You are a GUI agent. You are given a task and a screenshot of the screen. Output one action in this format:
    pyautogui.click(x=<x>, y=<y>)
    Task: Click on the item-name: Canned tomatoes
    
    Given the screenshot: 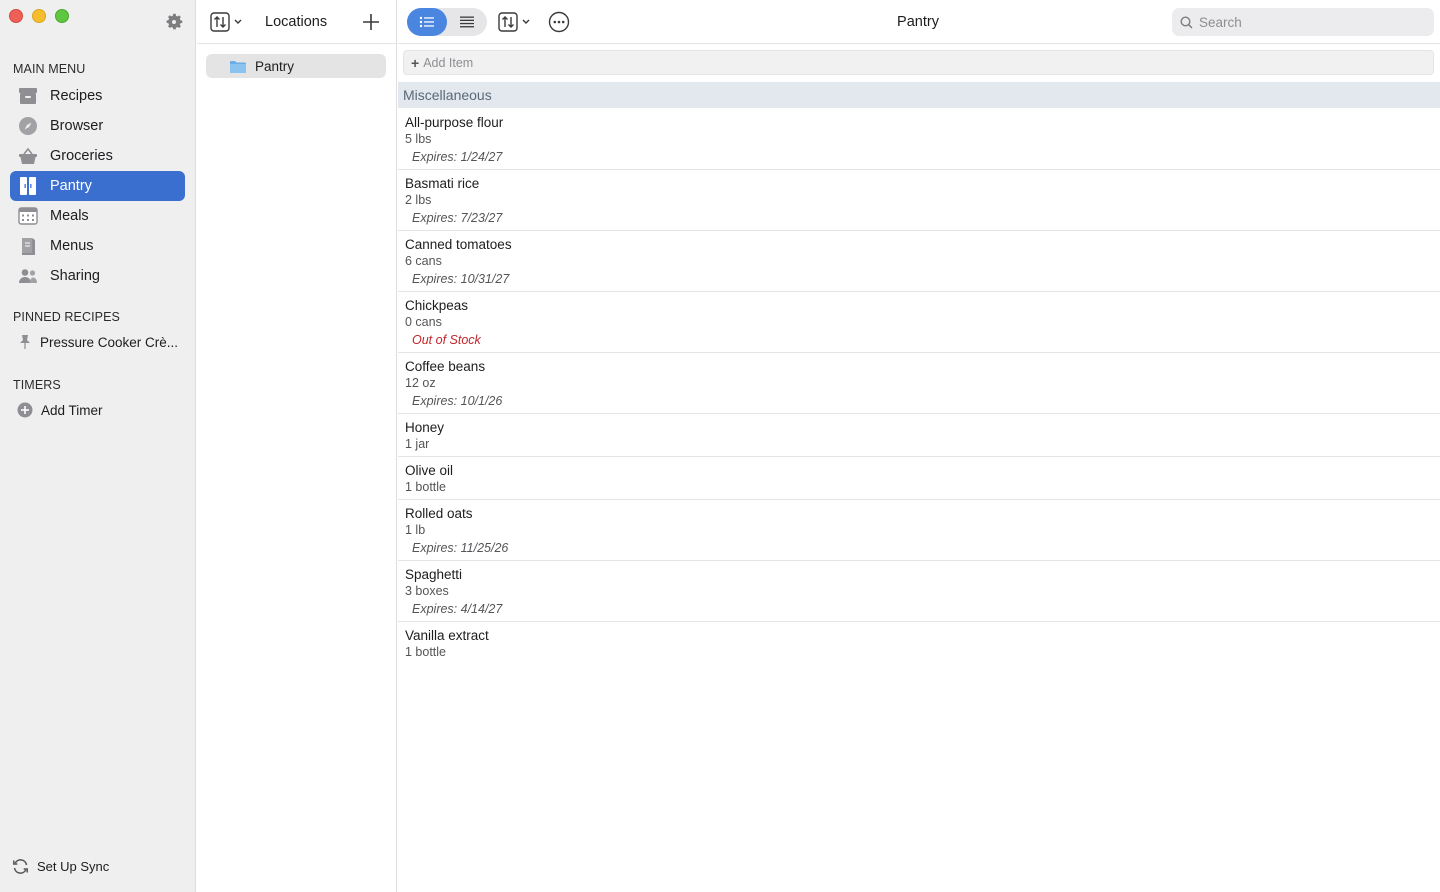 What is the action you would take?
    pyautogui.click(x=458, y=244)
    